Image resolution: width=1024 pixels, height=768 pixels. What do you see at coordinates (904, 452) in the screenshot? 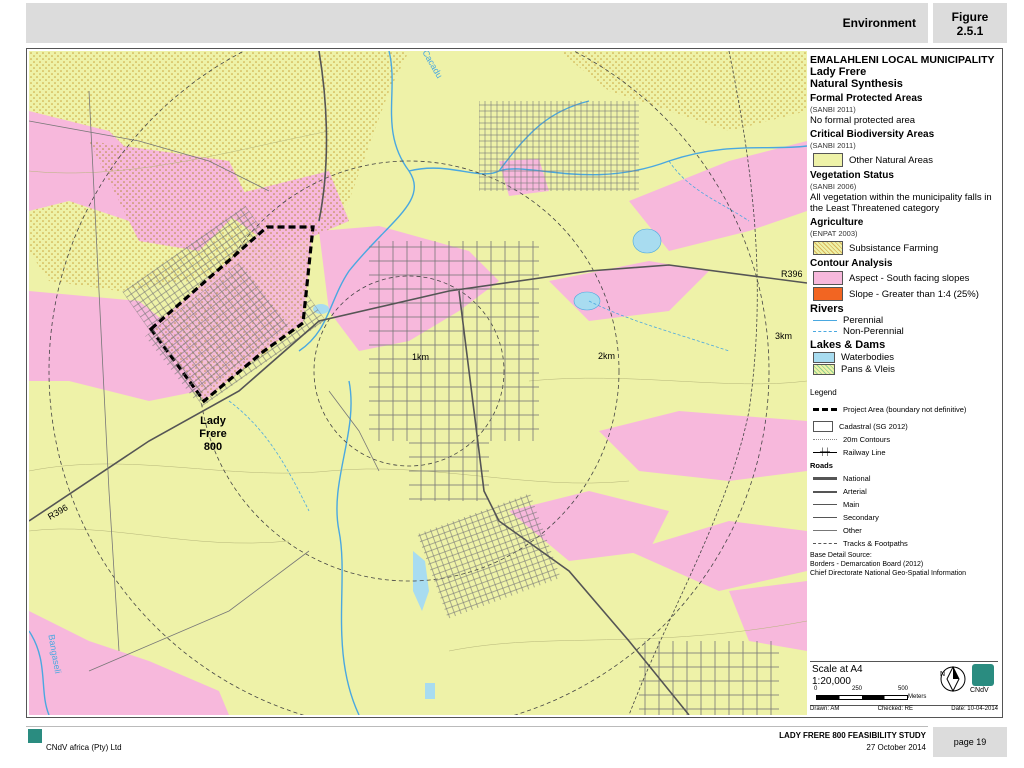
I see `legend-railway-row: ┼┼ Railway Line` at bounding box center [904, 452].